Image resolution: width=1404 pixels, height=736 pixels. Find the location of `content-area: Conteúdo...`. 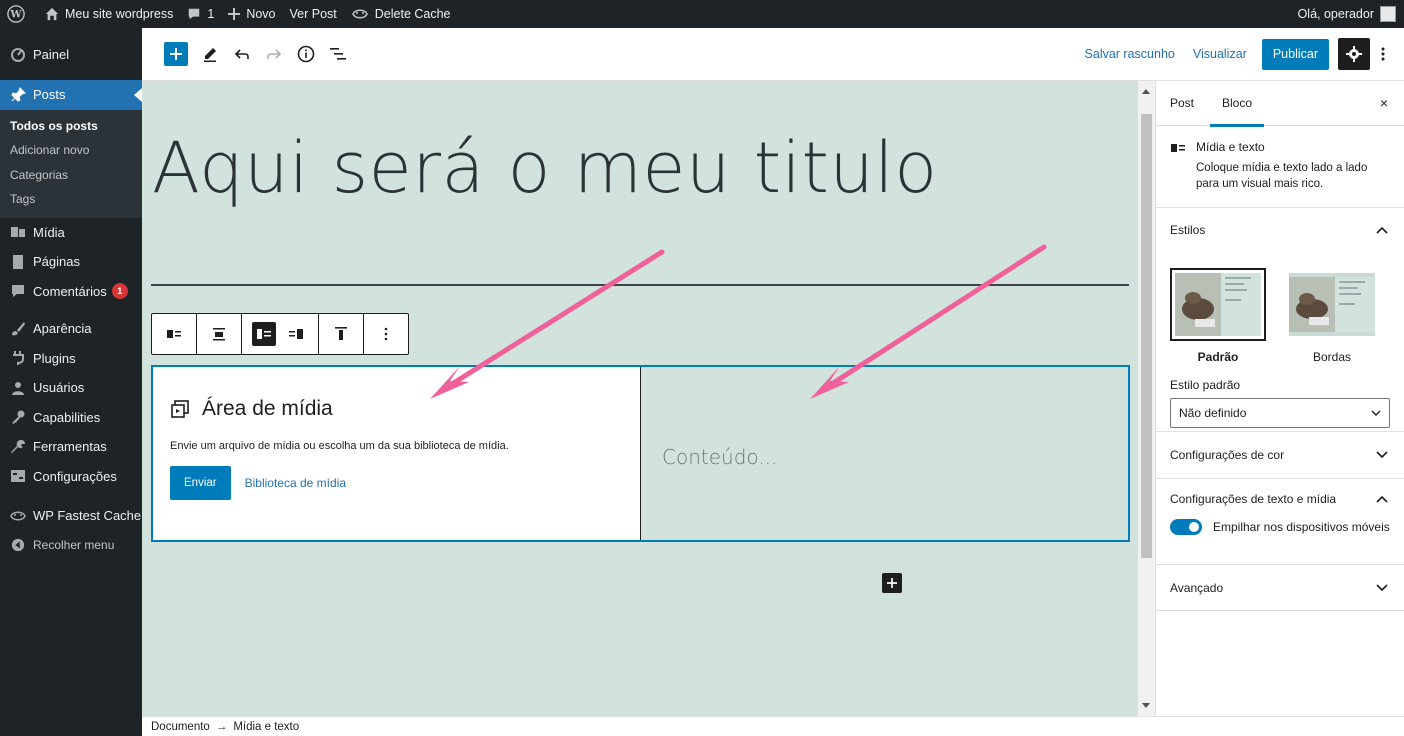

content-area: Conteúdo... is located at coordinates (884, 453).